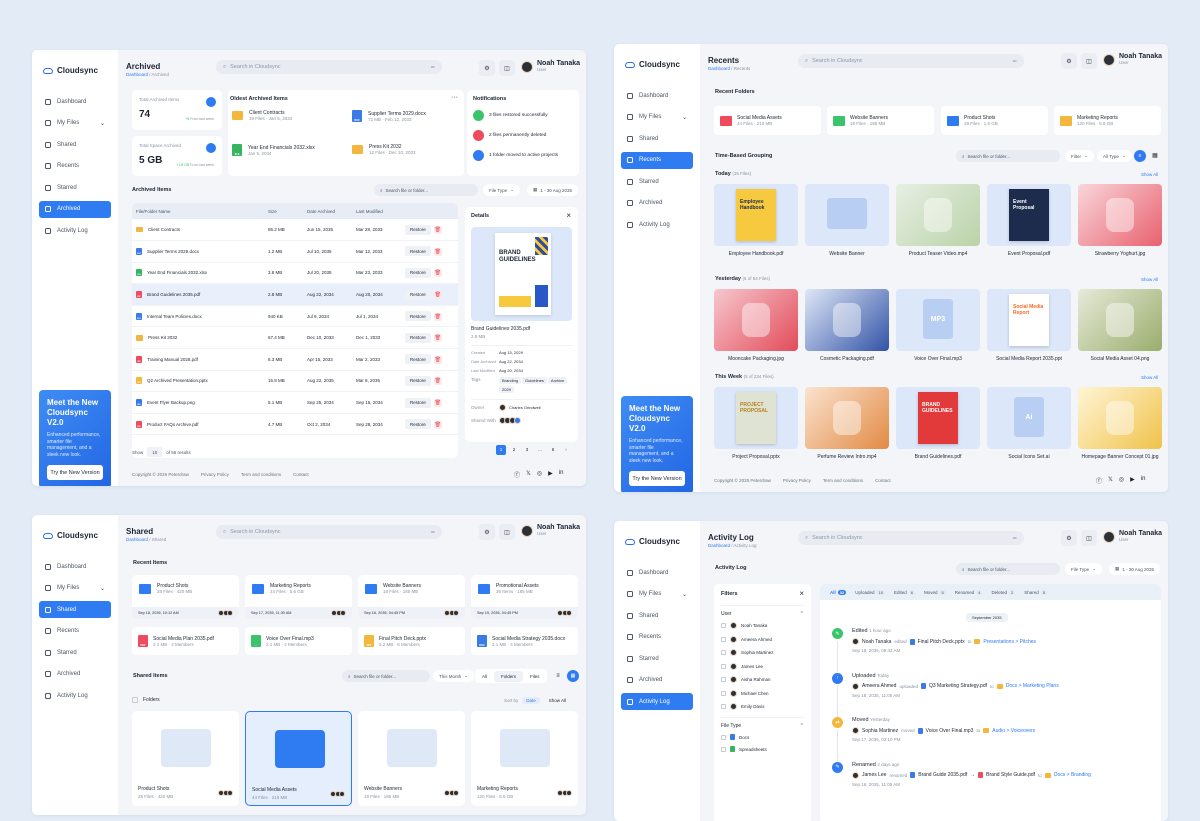  What do you see at coordinates (1003, 592) in the screenshot?
I see `tab-deleted: Deleted 2` at bounding box center [1003, 592].